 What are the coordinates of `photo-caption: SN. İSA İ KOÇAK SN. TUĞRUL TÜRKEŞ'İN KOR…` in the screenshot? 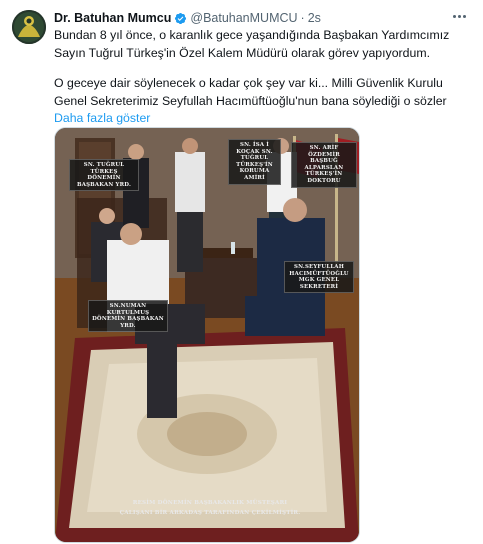 It's located at (254, 162).